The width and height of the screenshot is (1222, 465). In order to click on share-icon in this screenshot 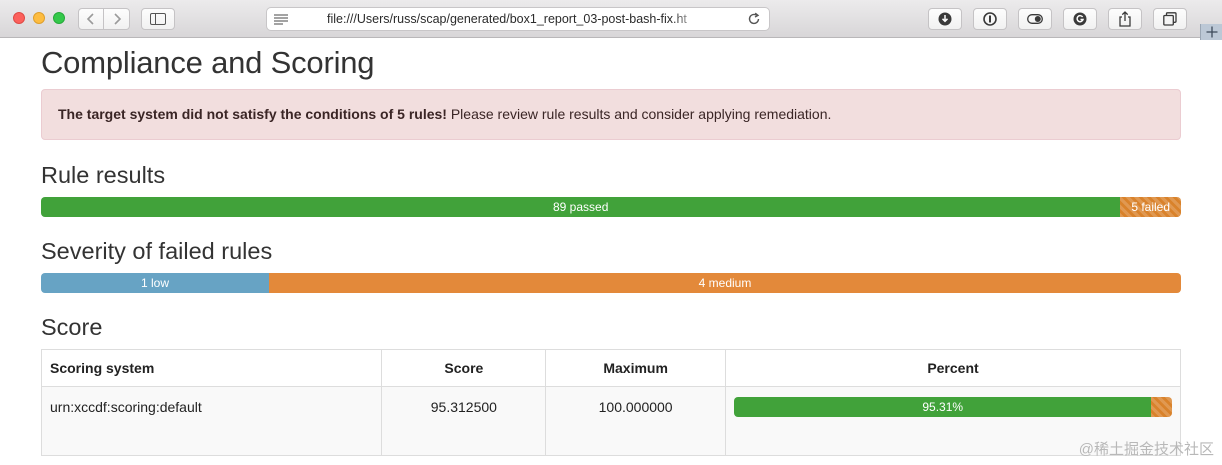, I will do `click(1125, 19)`.